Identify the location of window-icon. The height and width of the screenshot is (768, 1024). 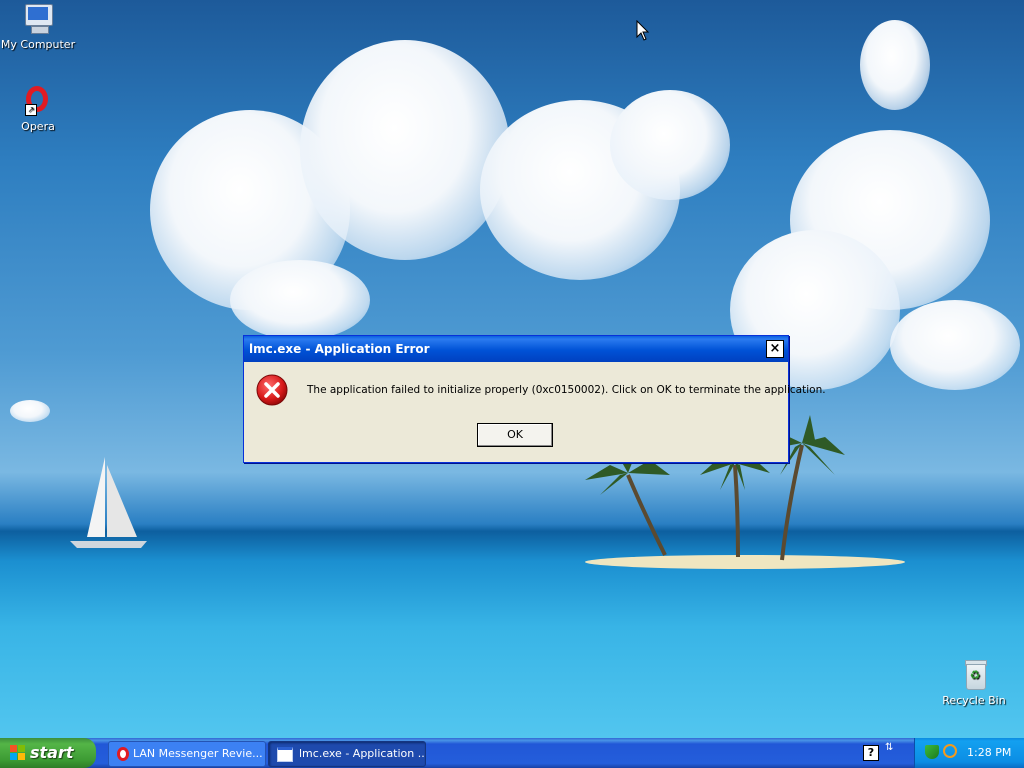
(285, 754).